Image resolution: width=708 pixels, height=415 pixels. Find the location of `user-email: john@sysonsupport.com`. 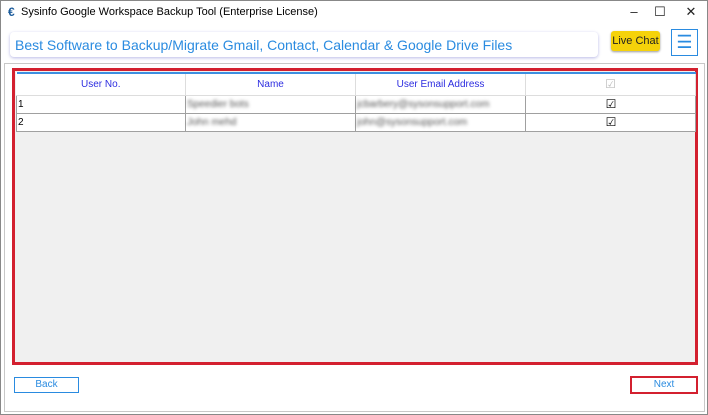

user-email: john@sysonsupport.com is located at coordinates (440, 122).